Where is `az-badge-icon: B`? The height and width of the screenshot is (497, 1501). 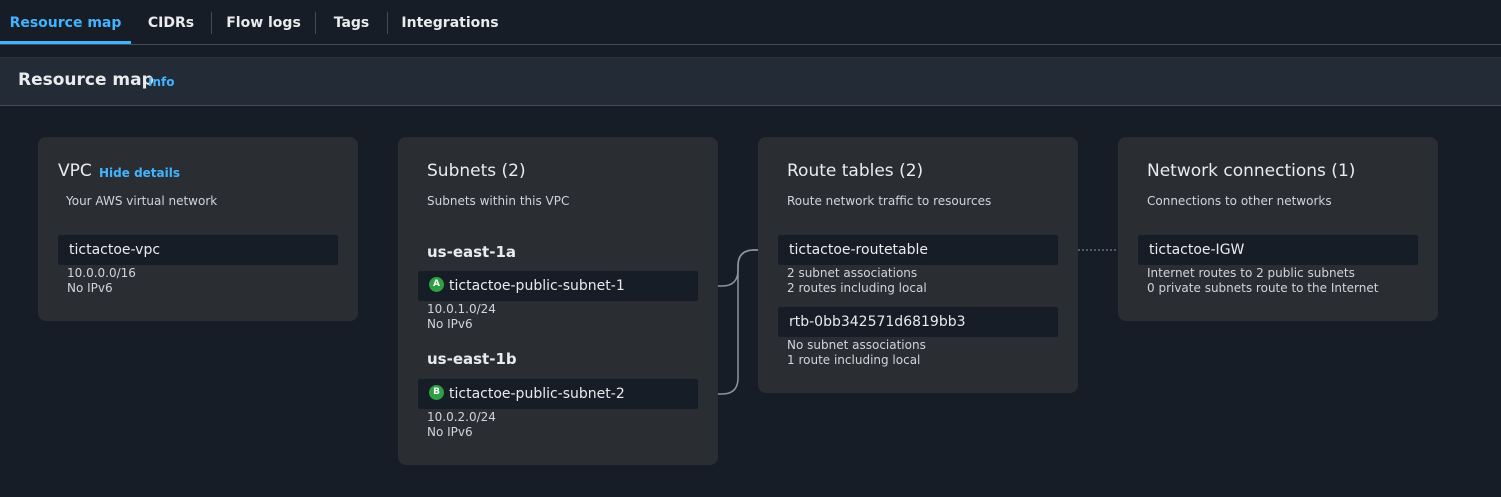 az-badge-icon: B is located at coordinates (436, 392).